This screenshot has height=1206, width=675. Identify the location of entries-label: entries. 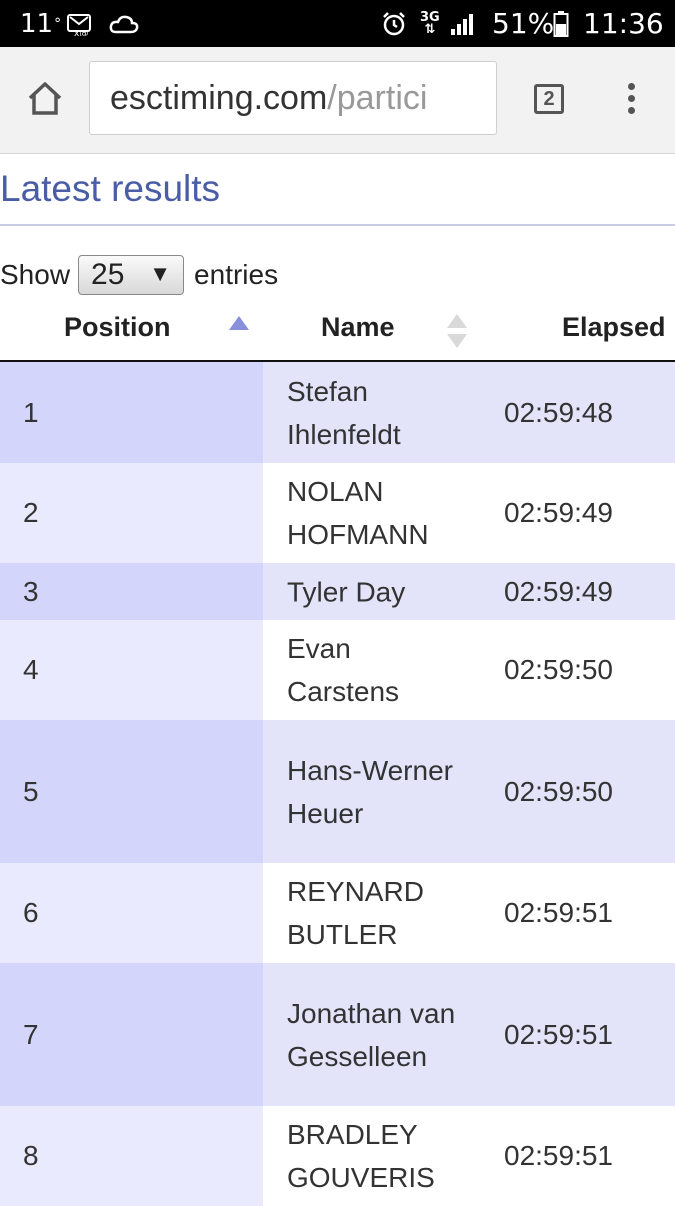
(236, 274).